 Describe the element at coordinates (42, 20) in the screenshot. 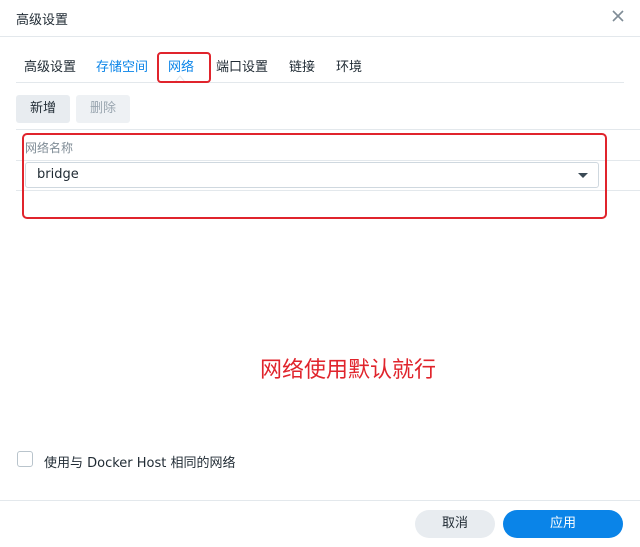

I see `dialog-title: 高级设置` at that location.